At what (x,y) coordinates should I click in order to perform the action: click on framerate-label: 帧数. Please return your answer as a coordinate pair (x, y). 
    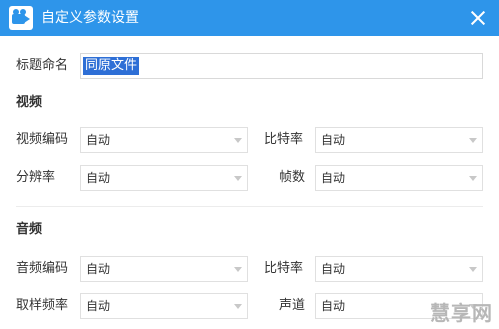
    Looking at the image, I should click on (292, 177).